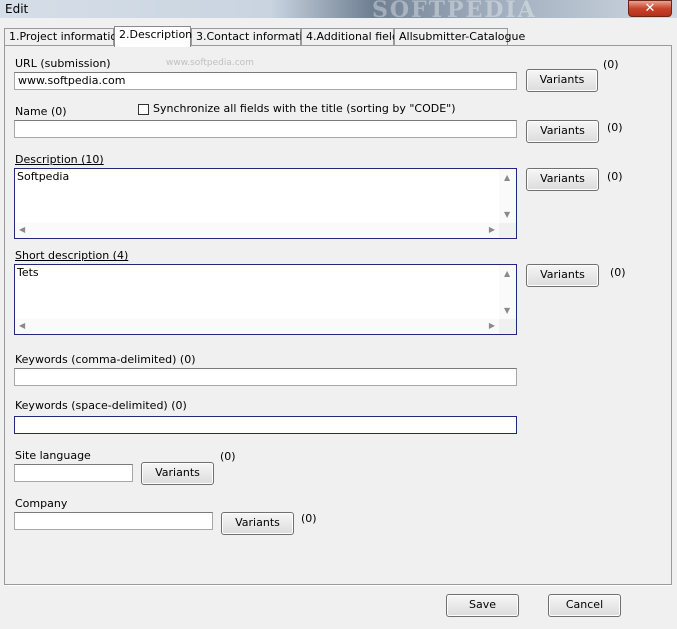  I want to click on tab-additional-fields: 4.Additional fields, so click(353, 37).